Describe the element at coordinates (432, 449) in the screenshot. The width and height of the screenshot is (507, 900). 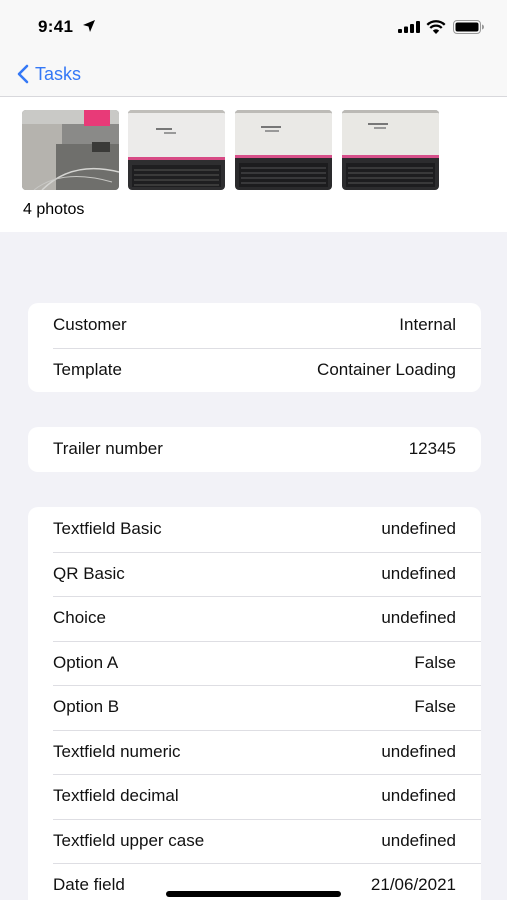
I see `row-value: 12345` at that location.